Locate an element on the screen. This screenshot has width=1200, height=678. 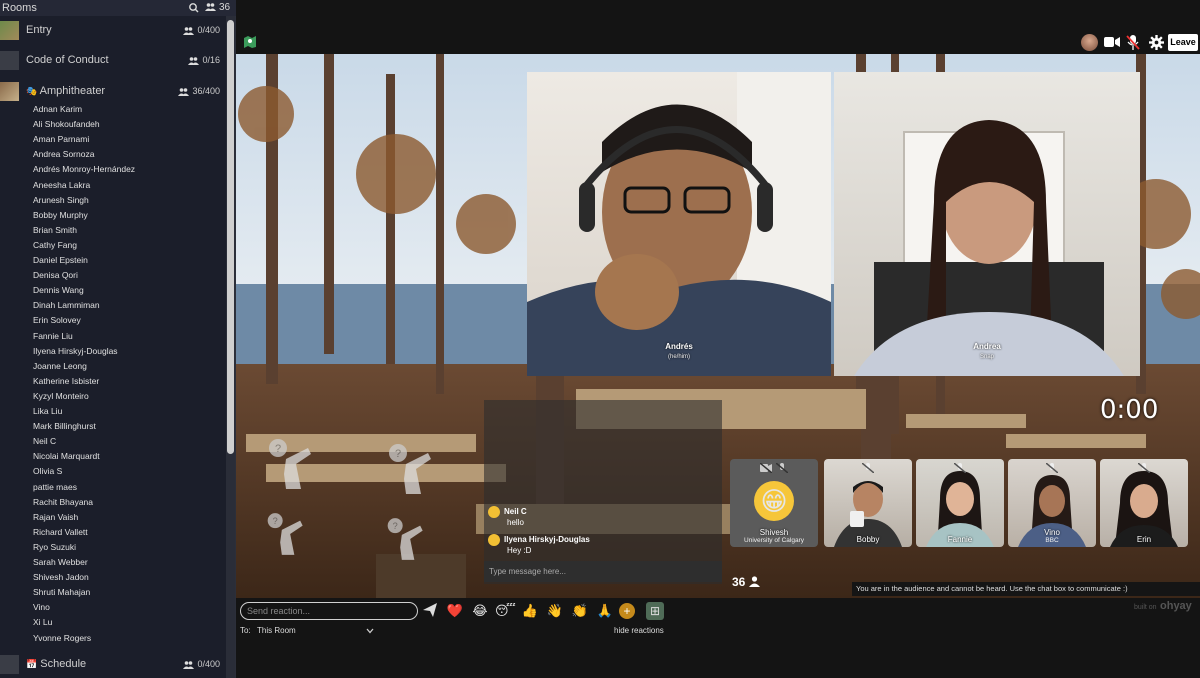
ghost-avatar-icon: ? is located at coordinates (405, 539).